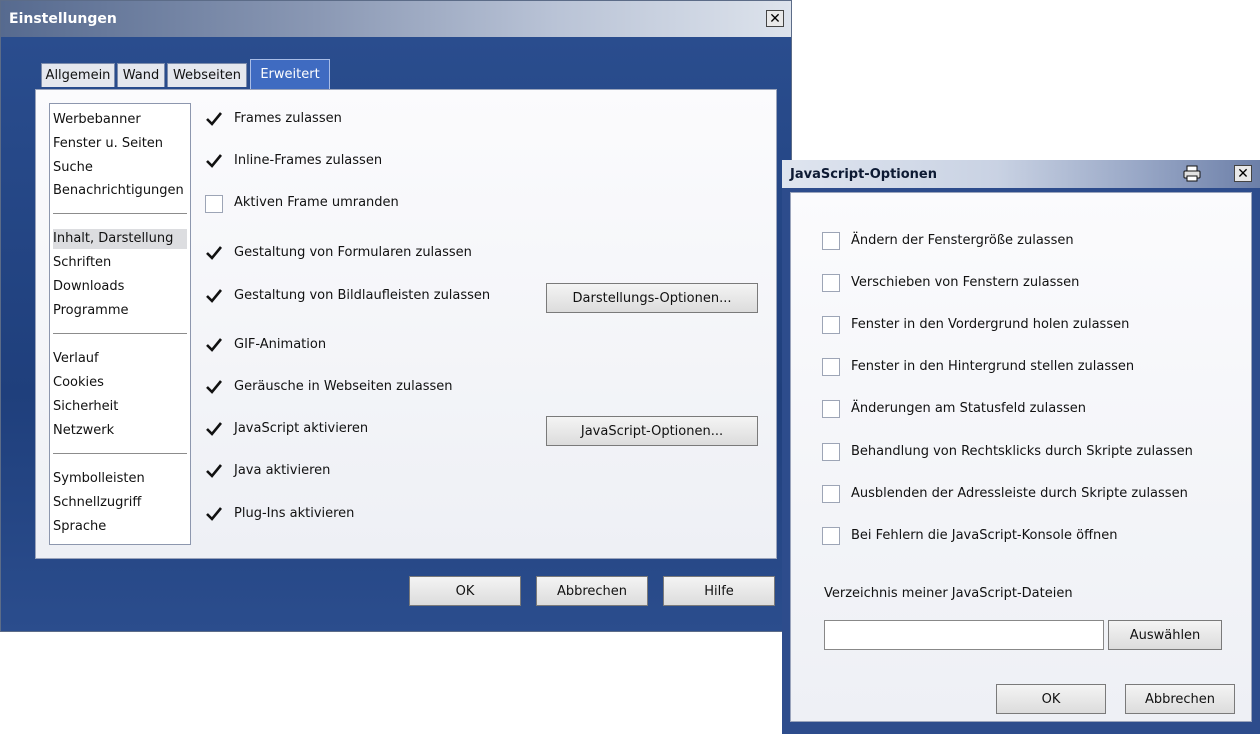 The height and width of the screenshot is (734, 1260). I want to click on nav-item-verlauf: Verlauf, so click(76, 359).